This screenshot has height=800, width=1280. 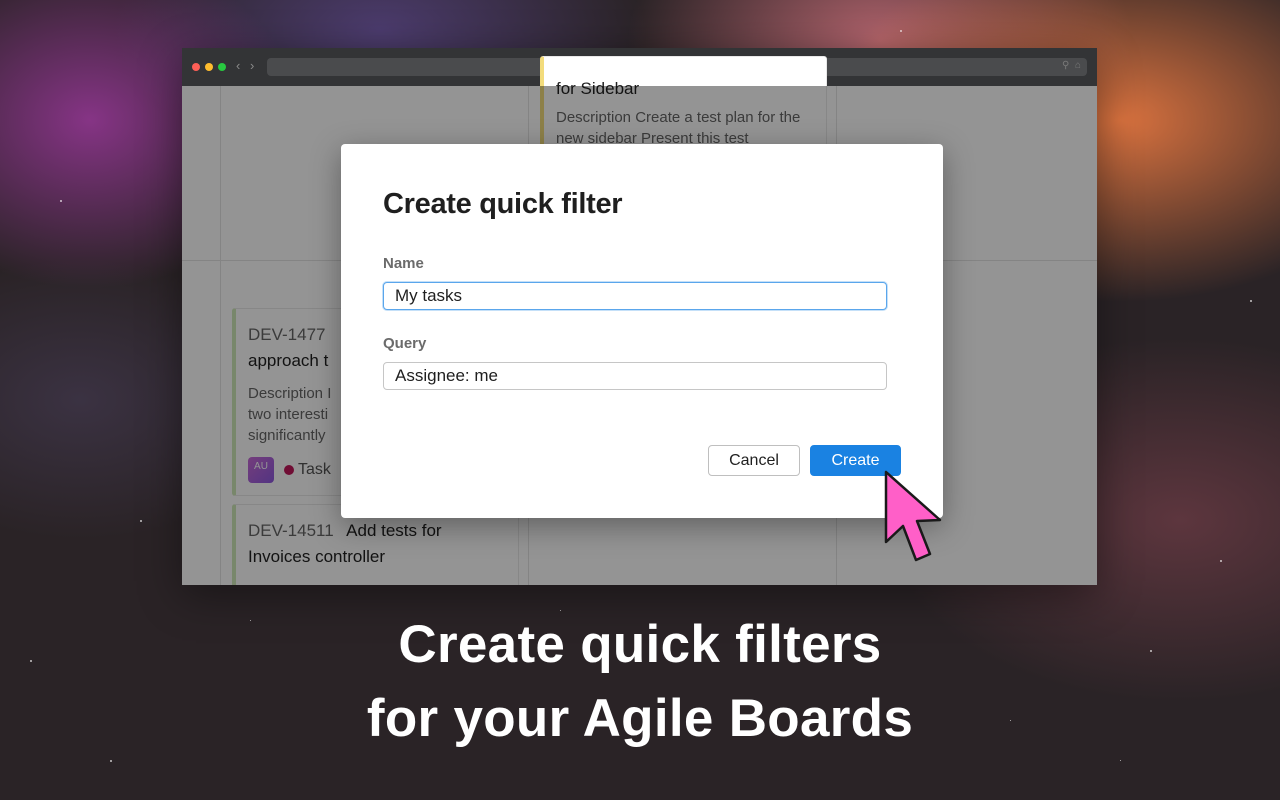 I want to click on dialog-title: Create quick filter, so click(x=503, y=204).